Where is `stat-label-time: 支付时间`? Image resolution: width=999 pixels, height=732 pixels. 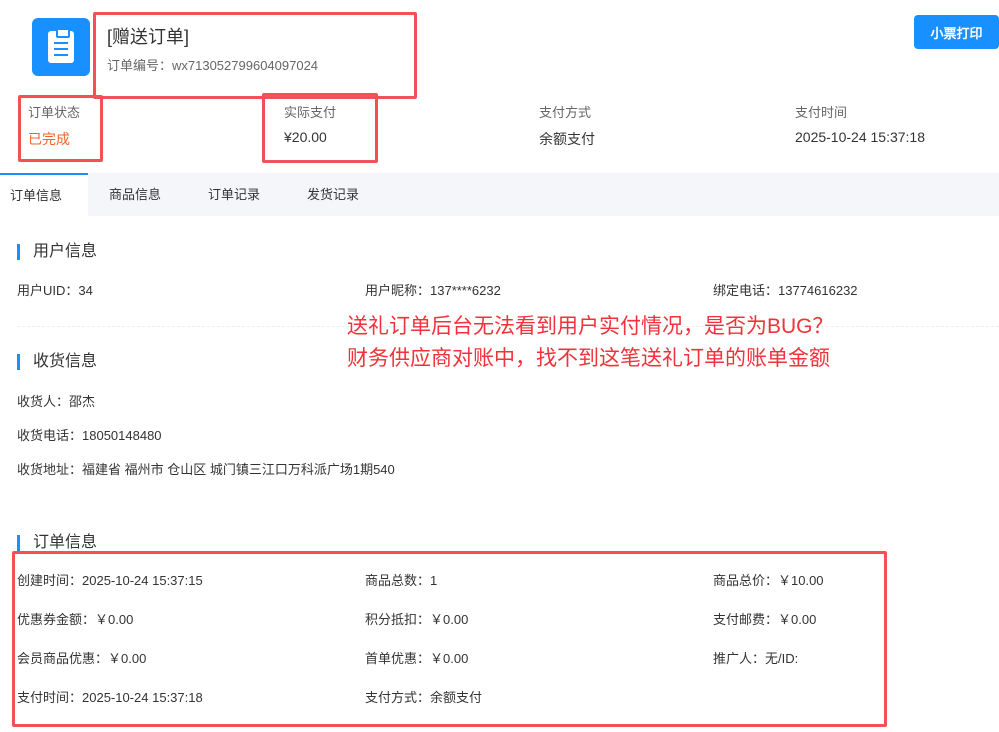
stat-label-time: 支付时间 is located at coordinates (821, 112).